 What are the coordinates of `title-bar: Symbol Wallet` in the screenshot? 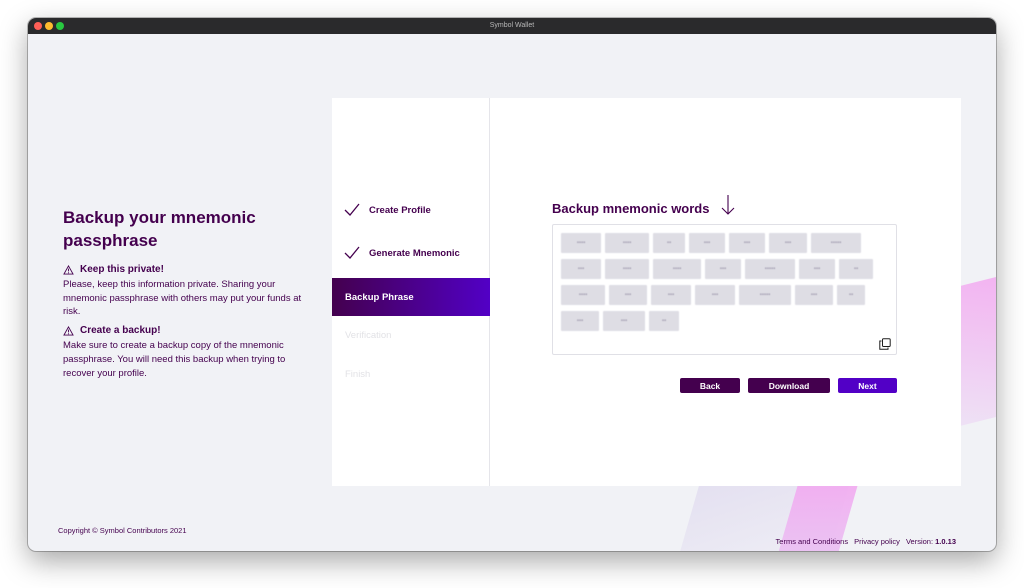 It's located at (512, 26).